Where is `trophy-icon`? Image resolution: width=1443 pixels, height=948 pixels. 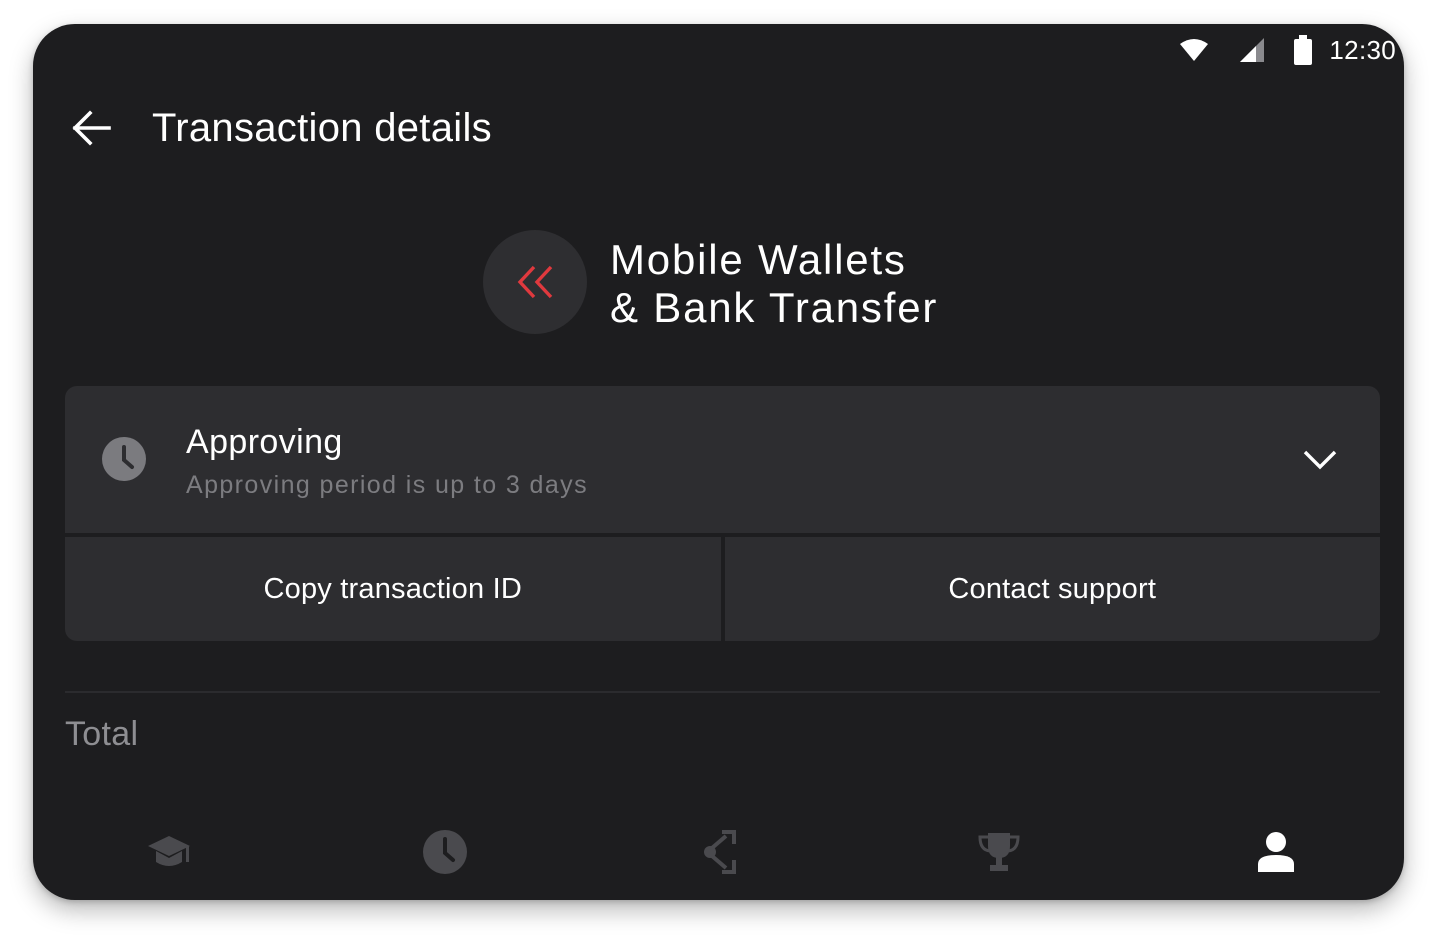
trophy-icon is located at coordinates (999, 852).